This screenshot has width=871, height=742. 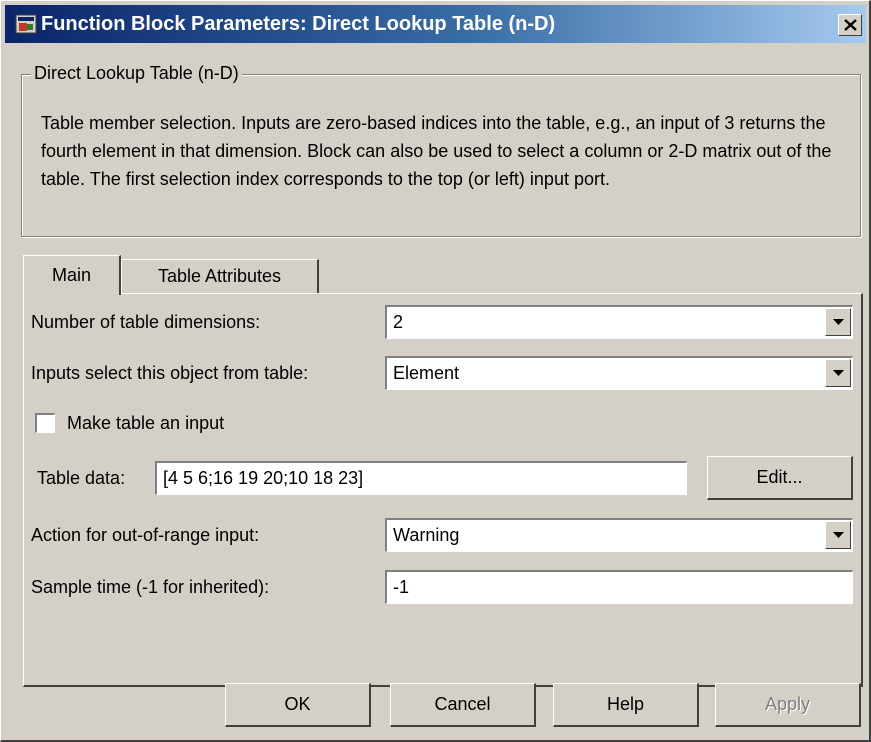 What do you see at coordinates (220, 276) in the screenshot?
I see `tab-table-attributes: Table Attributes` at bounding box center [220, 276].